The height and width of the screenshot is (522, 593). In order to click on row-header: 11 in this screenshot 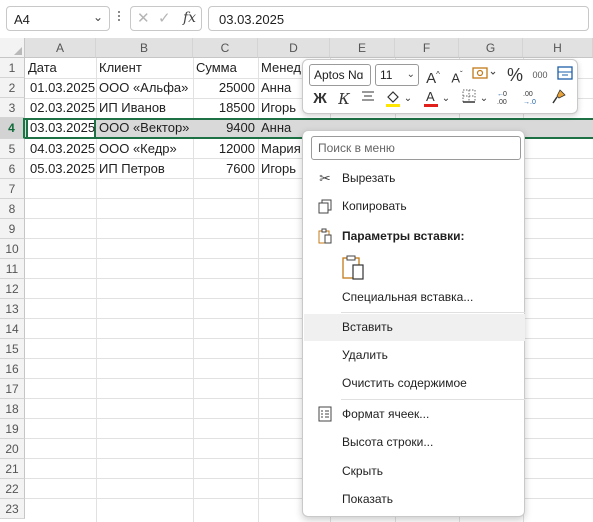, I will do `click(12, 269)`.